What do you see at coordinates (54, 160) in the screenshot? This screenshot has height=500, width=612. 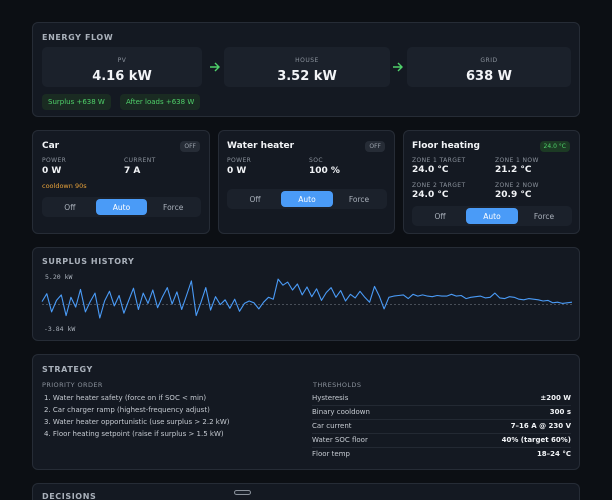 I see `car-power-label: POWER` at bounding box center [54, 160].